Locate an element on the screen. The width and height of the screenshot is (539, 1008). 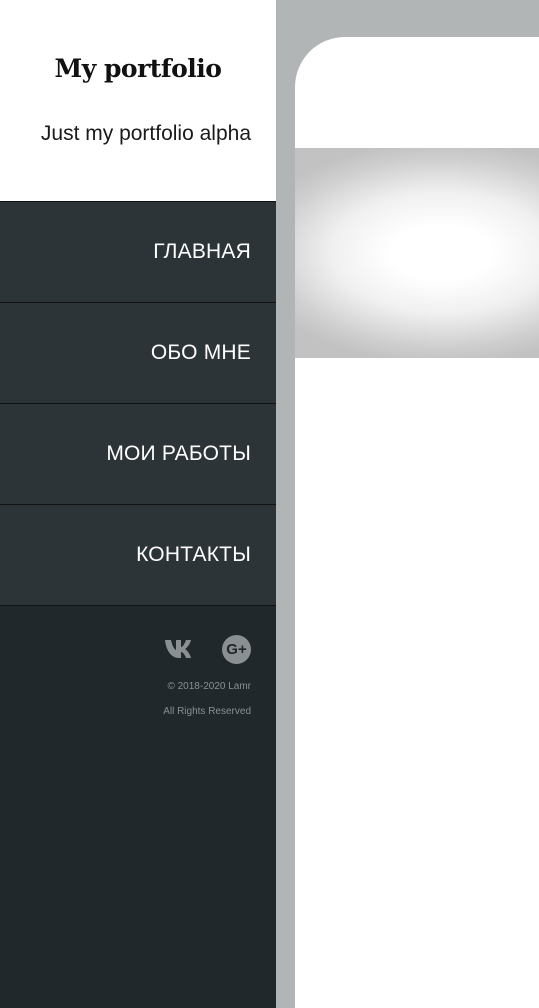
nav-item-home: ГЛАВНАЯ is located at coordinates (138, 252).